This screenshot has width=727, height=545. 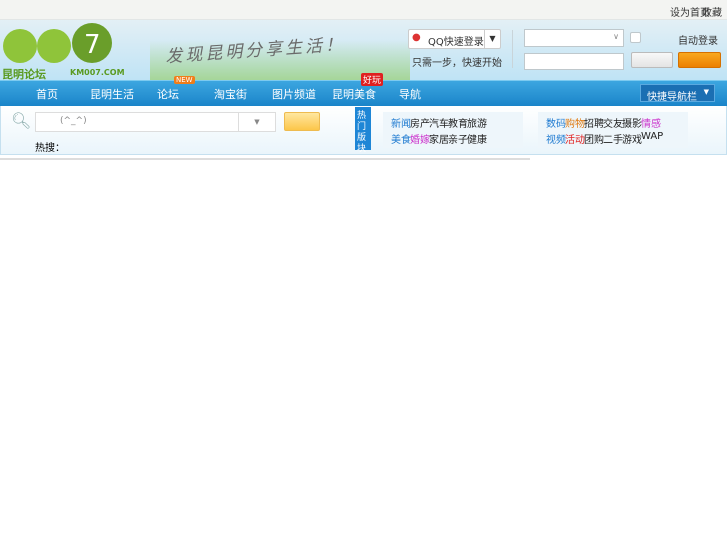 I want to click on quick-link: 旅游, so click(x=477, y=122).